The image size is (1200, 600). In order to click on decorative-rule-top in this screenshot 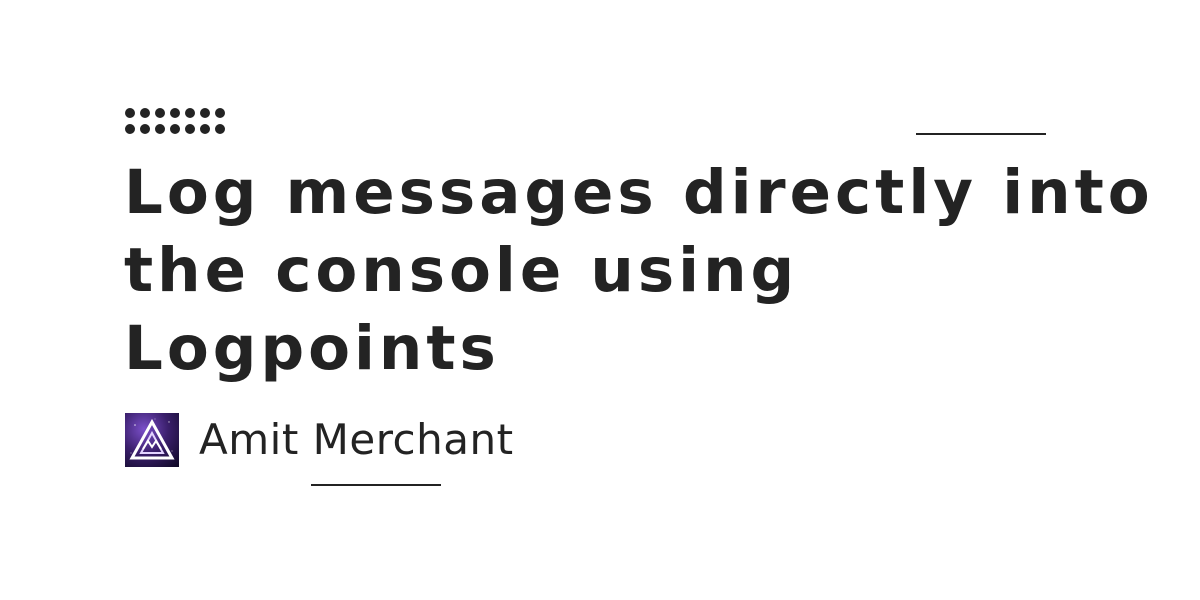, I will do `click(981, 134)`.